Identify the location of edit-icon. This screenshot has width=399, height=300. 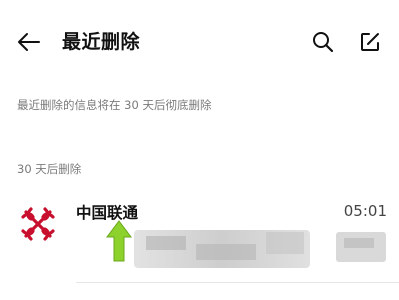
(370, 42).